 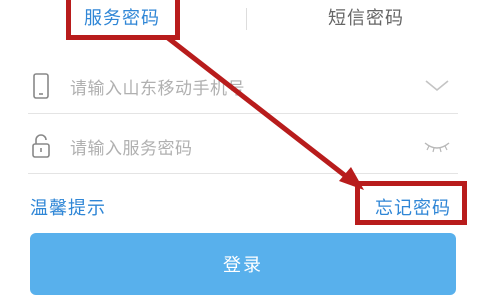 I want to click on phone-input-placeholder: 请输入山东移动手机号, so click(x=157, y=89).